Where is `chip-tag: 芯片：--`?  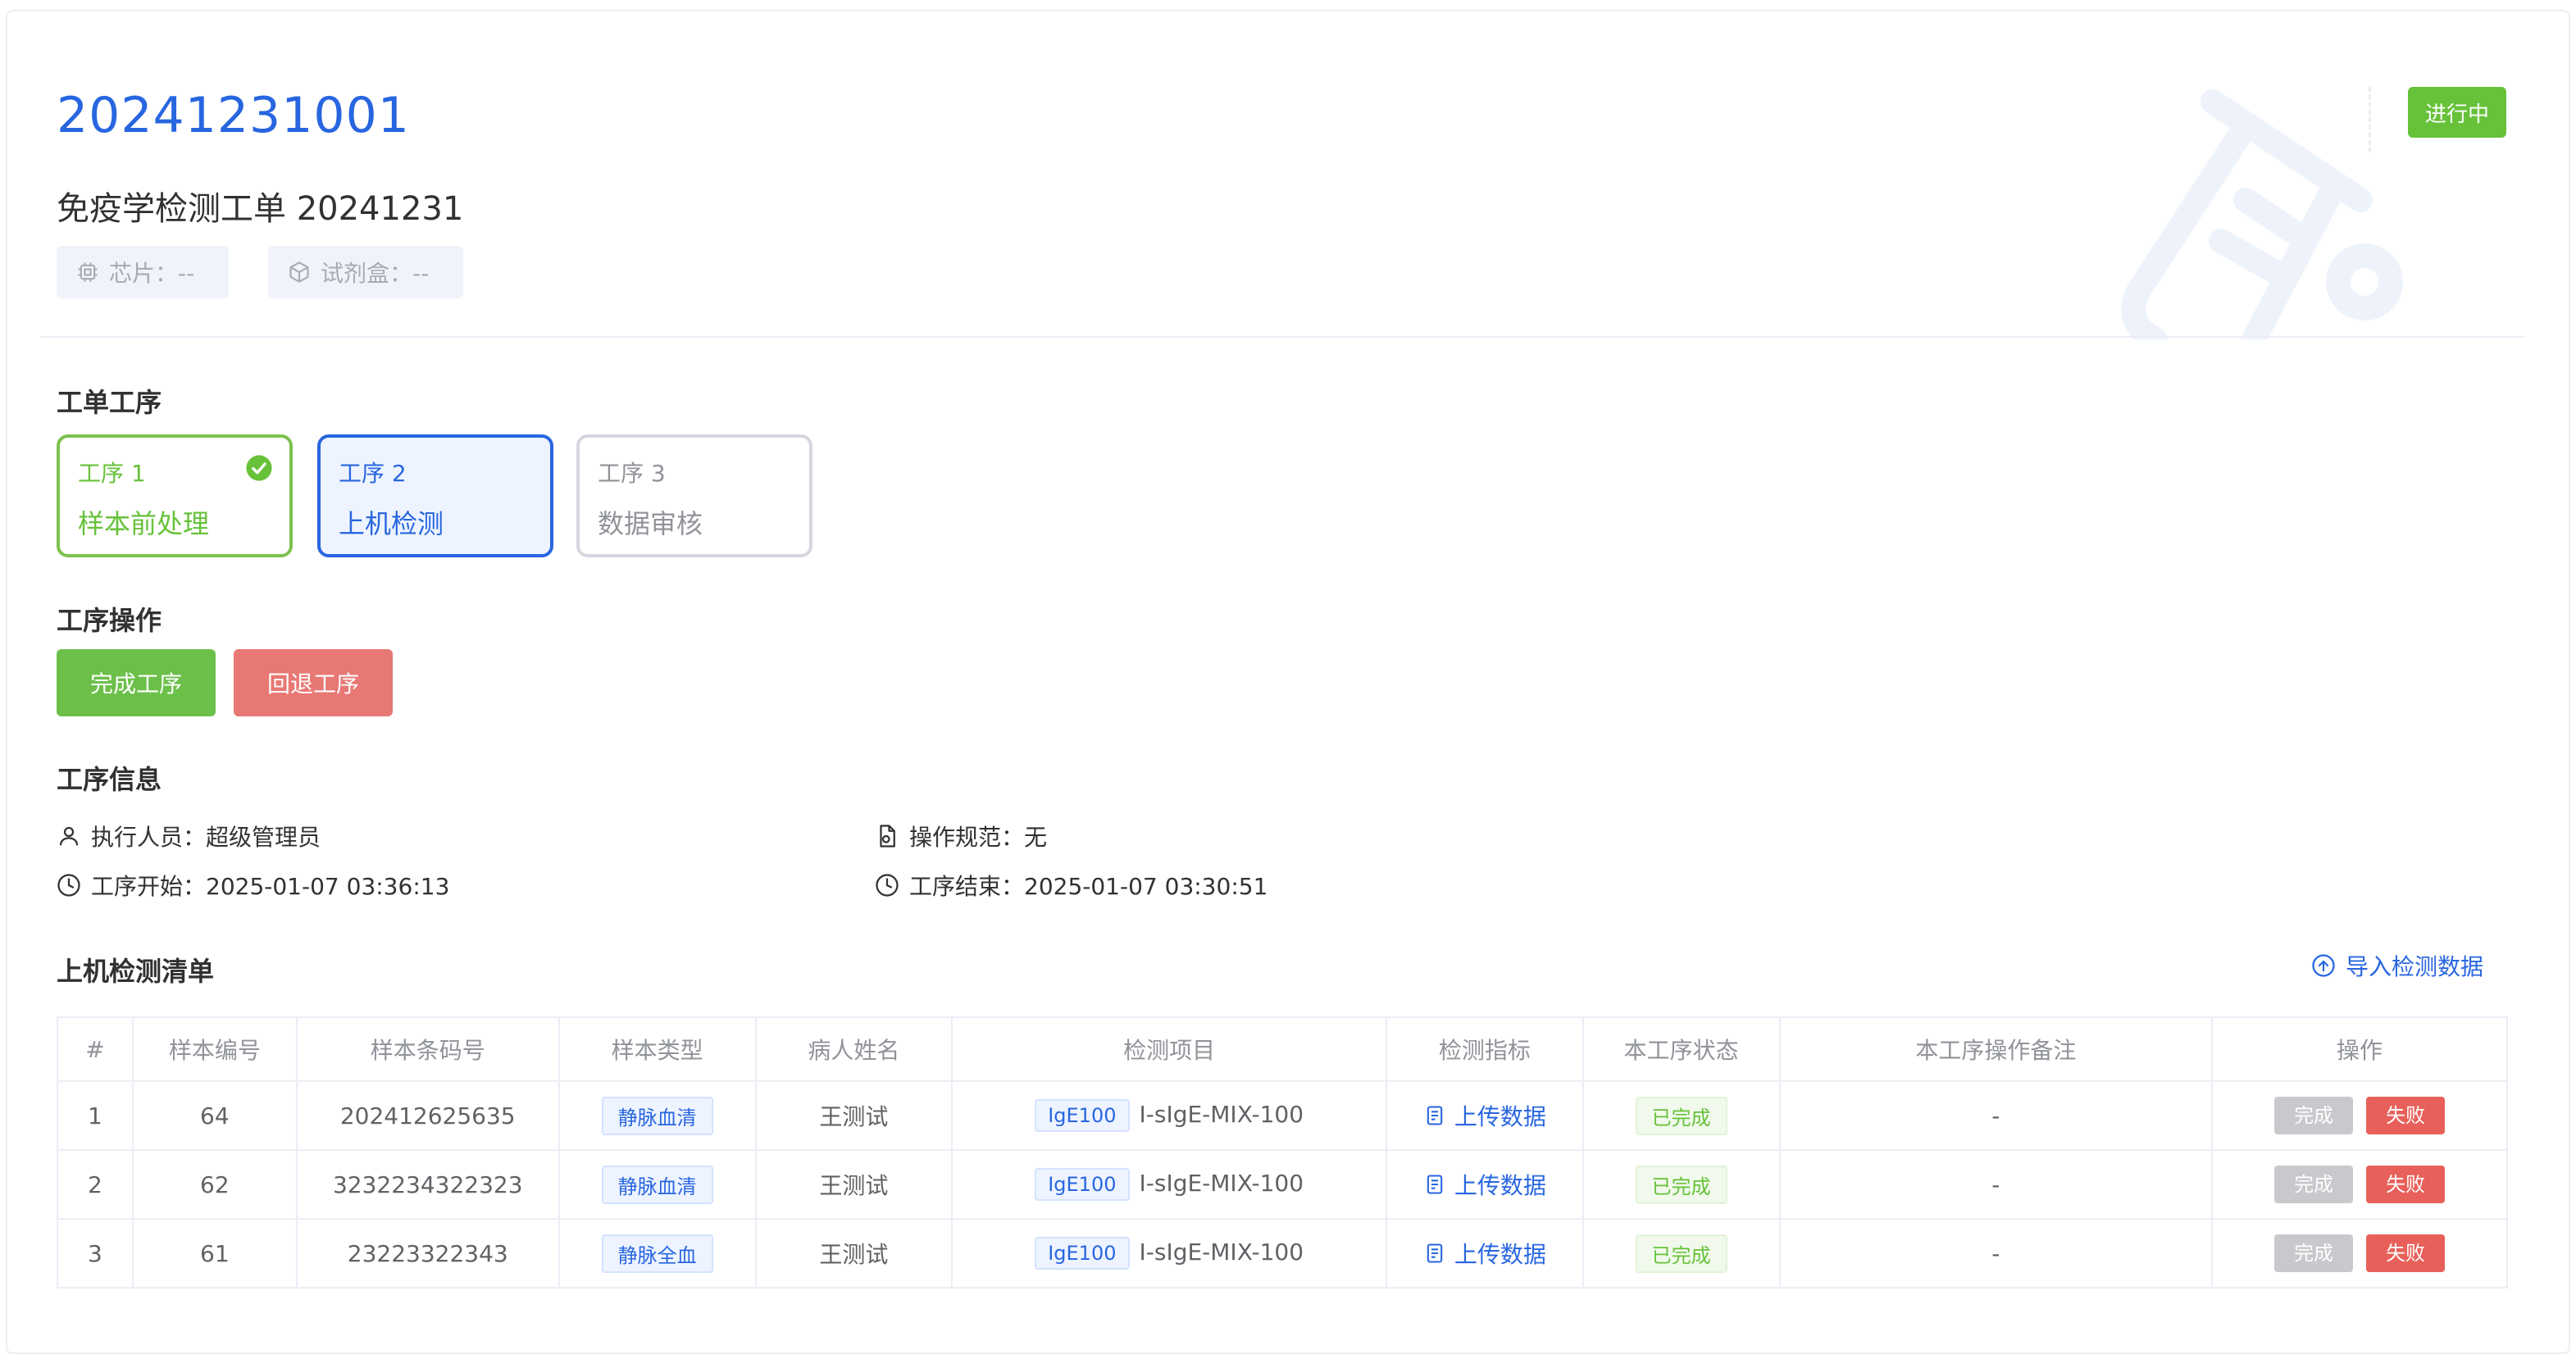
chip-tag: 芯片：-- is located at coordinates (143, 272).